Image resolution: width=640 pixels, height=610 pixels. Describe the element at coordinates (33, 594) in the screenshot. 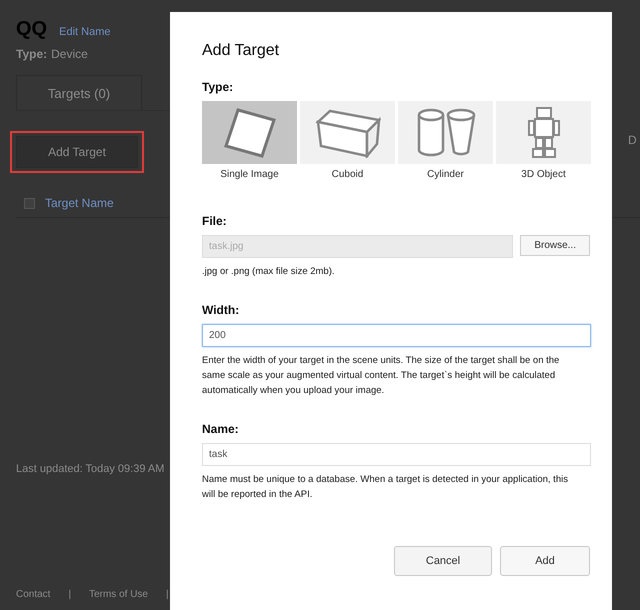

I see `footer-link: Contact` at that location.